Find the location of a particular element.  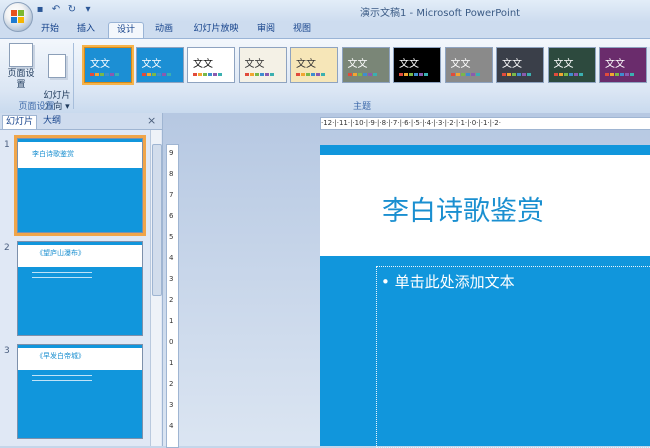

office-button is located at coordinates (18, 17).